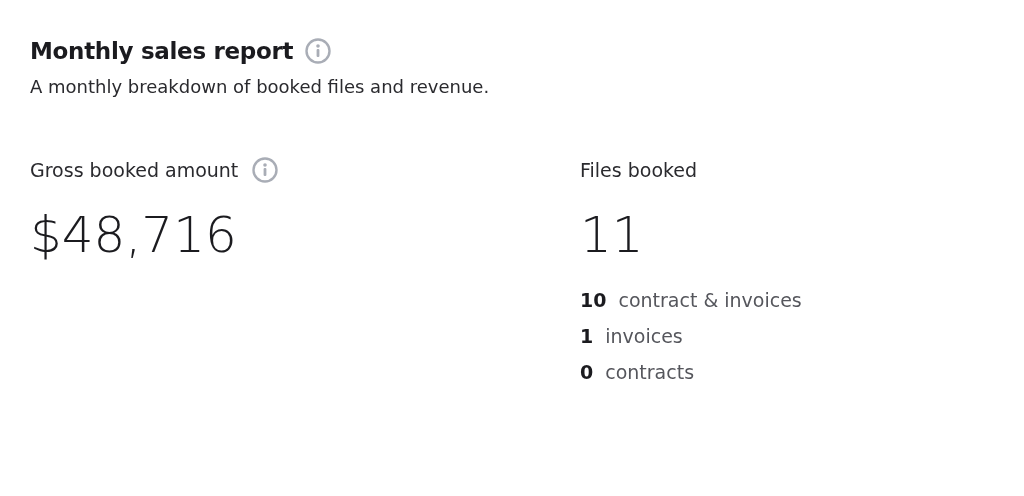 The height and width of the screenshot is (496, 1024). What do you see at coordinates (650, 372) in the screenshot?
I see `breakdown-label: contracts` at bounding box center [650, 372].